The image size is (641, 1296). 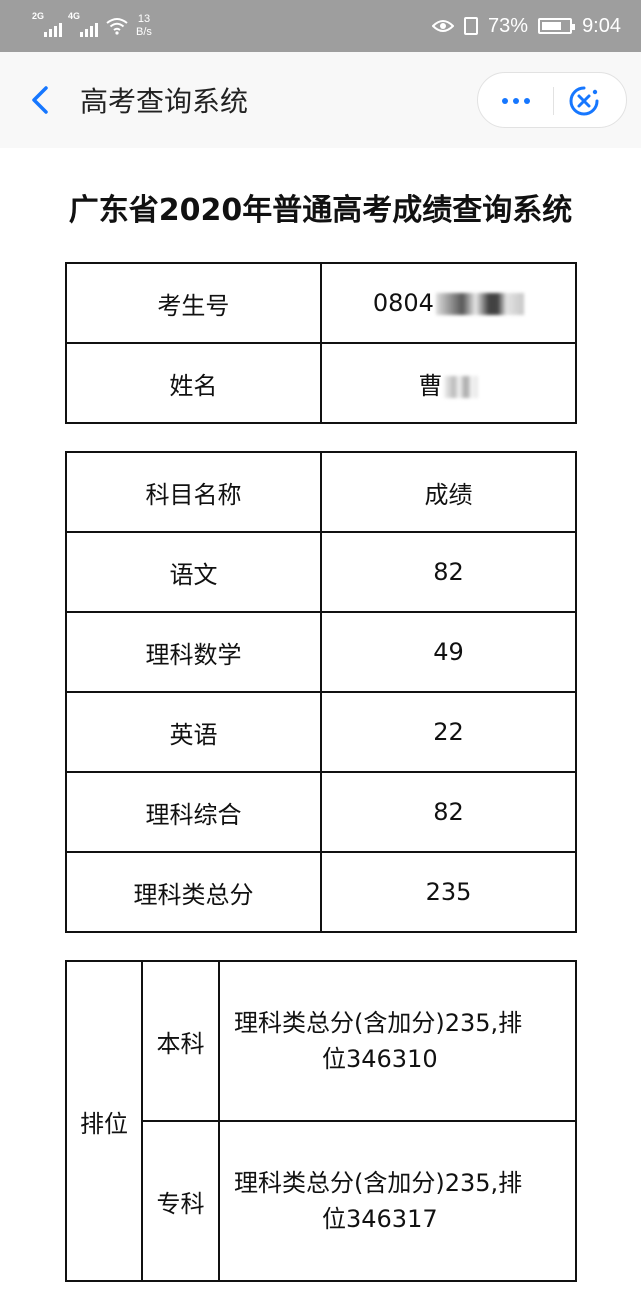 I want to click on table-row: 理科综合 82, so click(x=321, y=812).